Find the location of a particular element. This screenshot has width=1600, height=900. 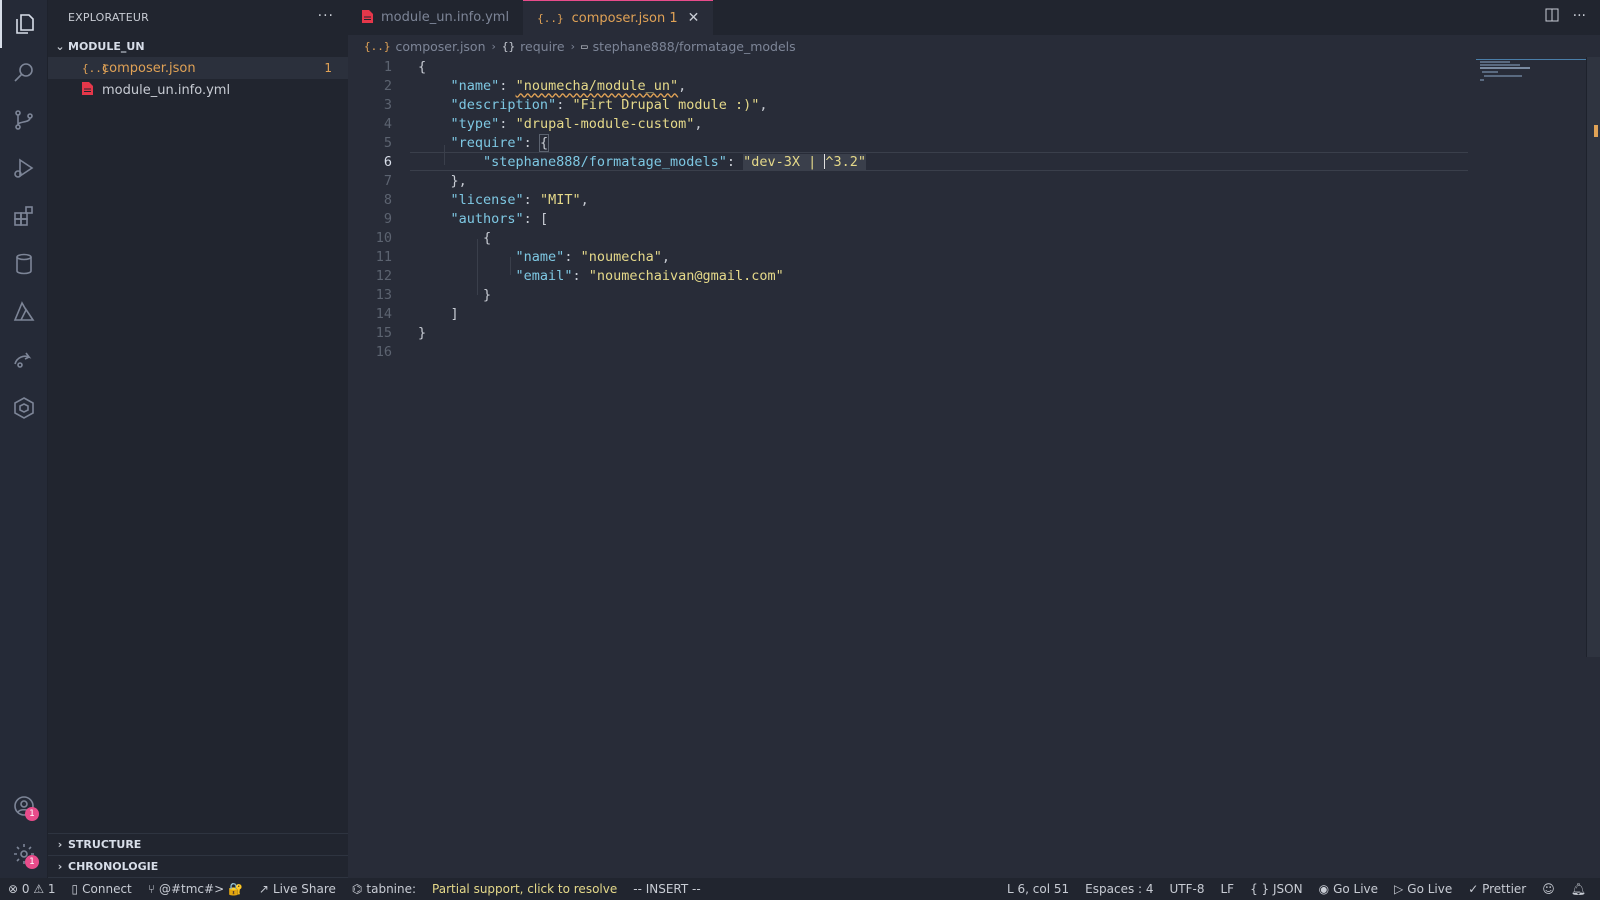

json-key: "description" is located at coordinates (503, 104).